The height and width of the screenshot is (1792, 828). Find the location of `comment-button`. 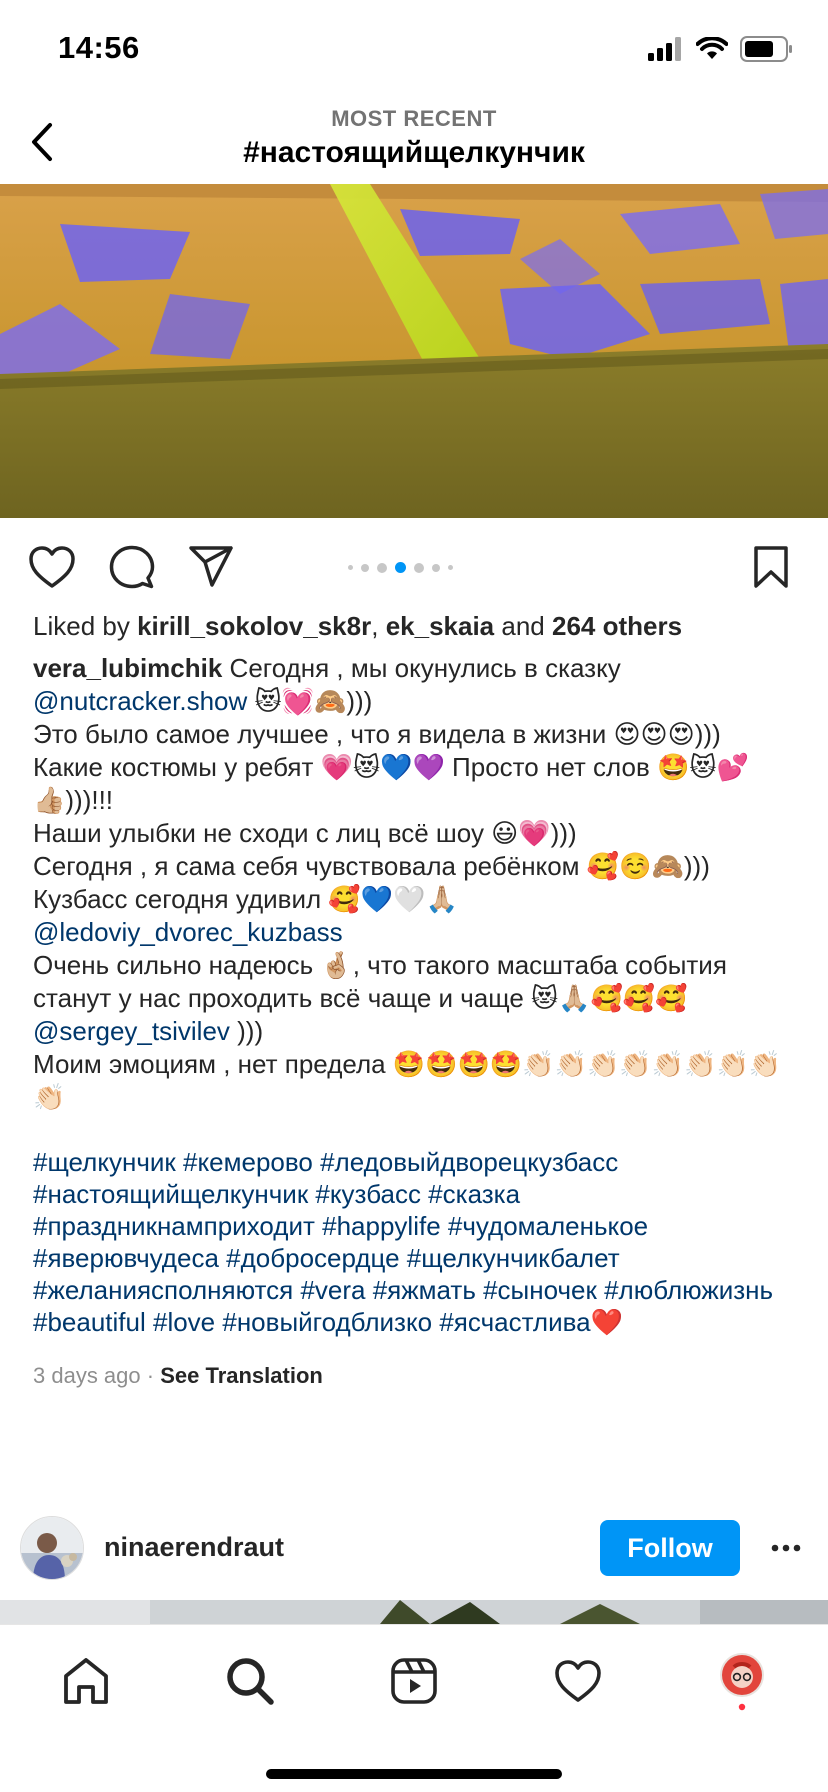

comment-button is located at coordinates (132, 567).